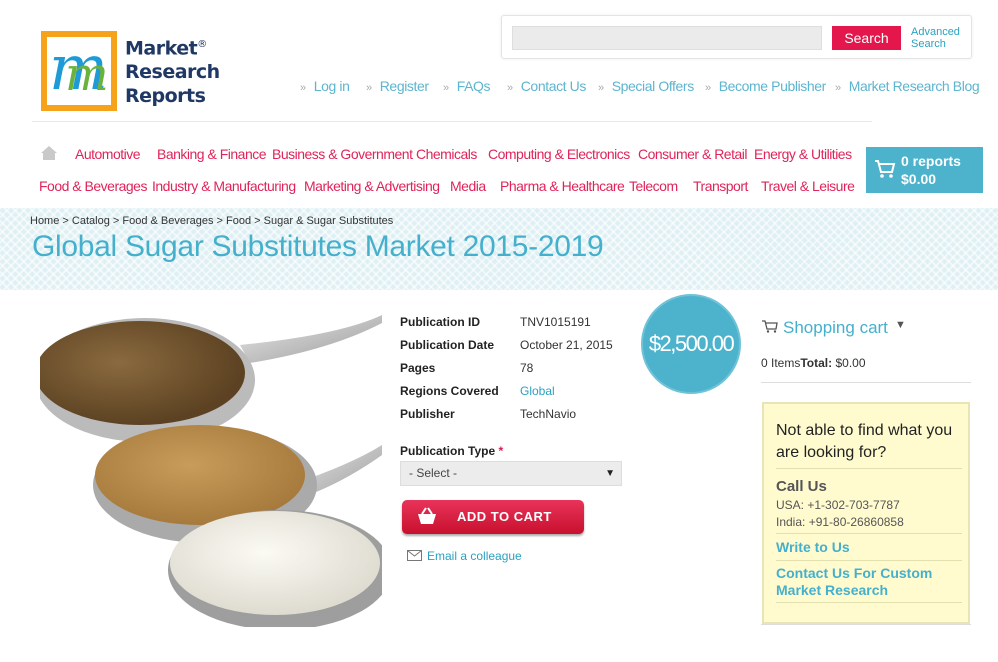 This screenshot has height=662, width=998. Describe the element at coordinates (646, 86) in the screenshot. I see `special-offers-link: Special Offers` at that location.